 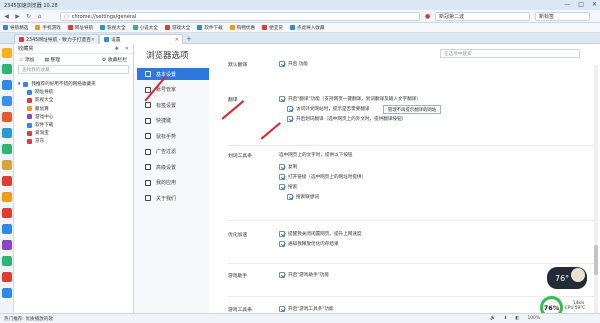 I want to click on maximize-button: □, so click(x=581, y=4).